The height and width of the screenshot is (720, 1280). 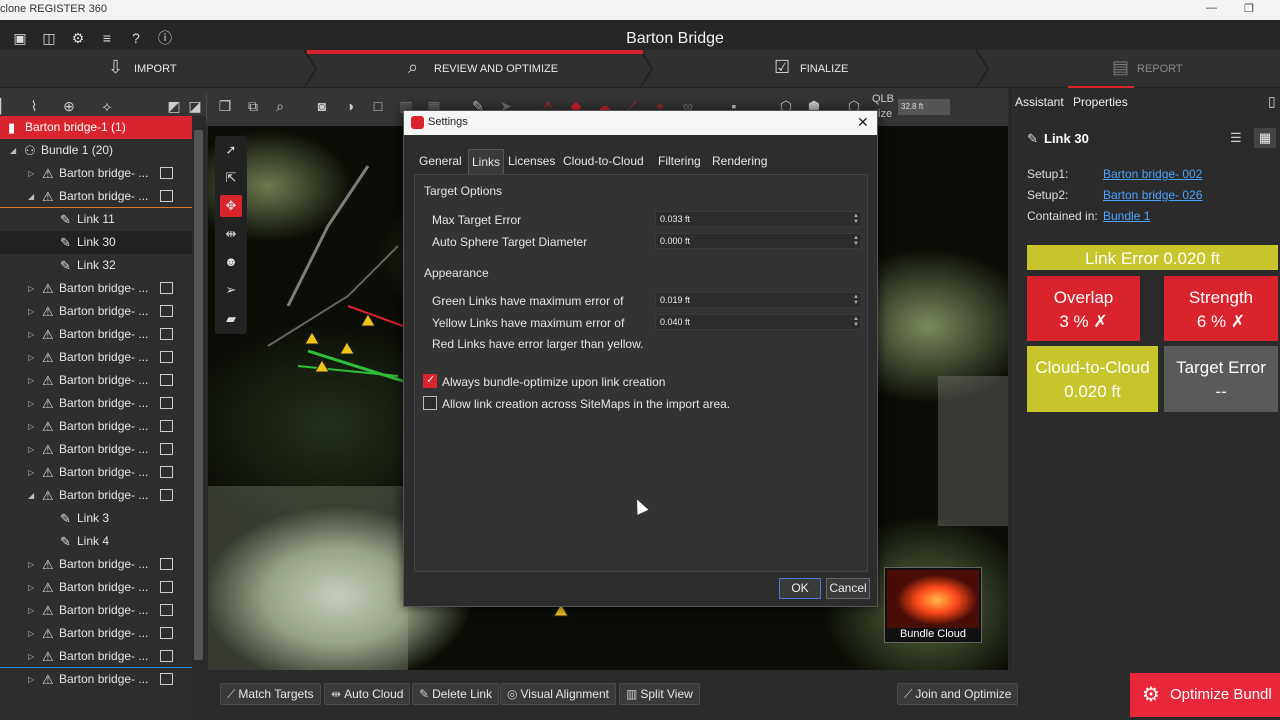 What do you see at coordinates (456, 694) in the screenshot?
I see `delete-link-button: ✎ Delete Link` at bounding box center [456, 694].